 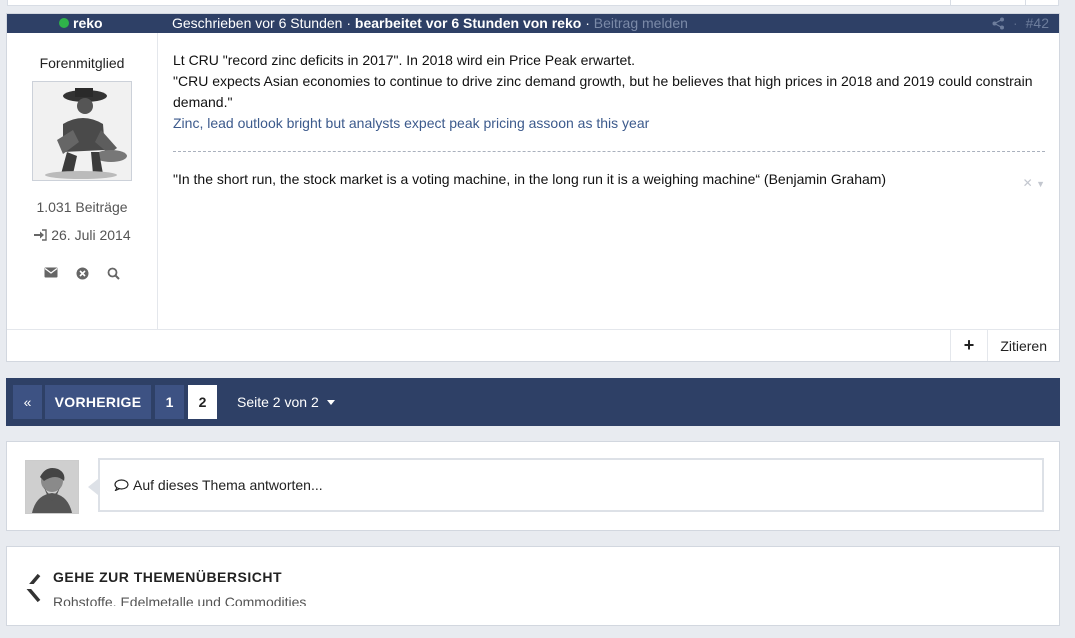 I want to click on overview-title: GEHE ZUR THEMENÜBERSICHT, so click(x=167, y=577).